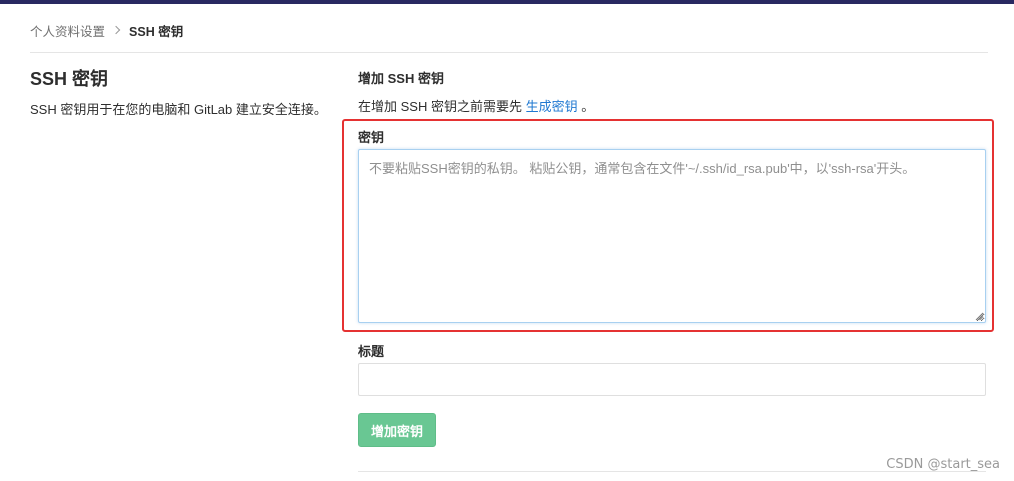  What do you see at coordinates (552, 106) in the screenshot?
I see `generate-key-link: 生成密钥` at bounding box center [552, 106].